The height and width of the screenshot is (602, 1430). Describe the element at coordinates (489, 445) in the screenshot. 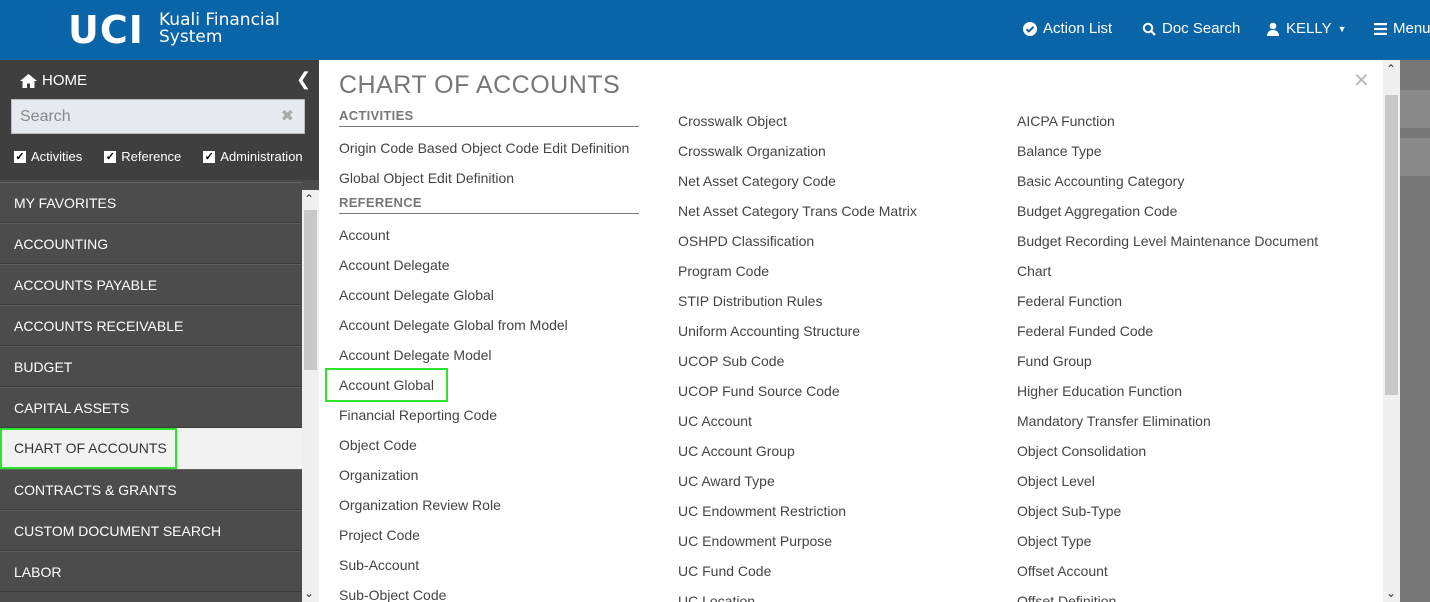

I see `coa-link-object-code: Object Code` at that location.